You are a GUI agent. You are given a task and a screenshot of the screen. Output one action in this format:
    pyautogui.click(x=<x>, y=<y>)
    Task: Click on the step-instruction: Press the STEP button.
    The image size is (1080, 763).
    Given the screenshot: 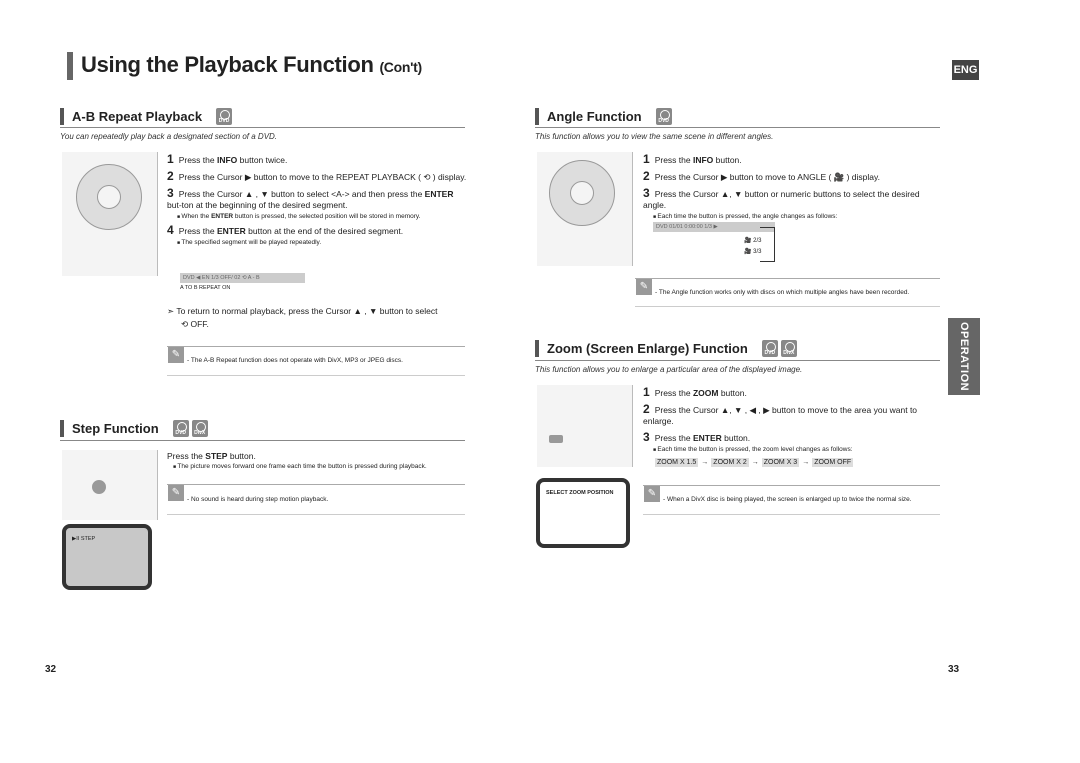 What is the action you would take?
    pyautogui.click(x=211, y=456)
    